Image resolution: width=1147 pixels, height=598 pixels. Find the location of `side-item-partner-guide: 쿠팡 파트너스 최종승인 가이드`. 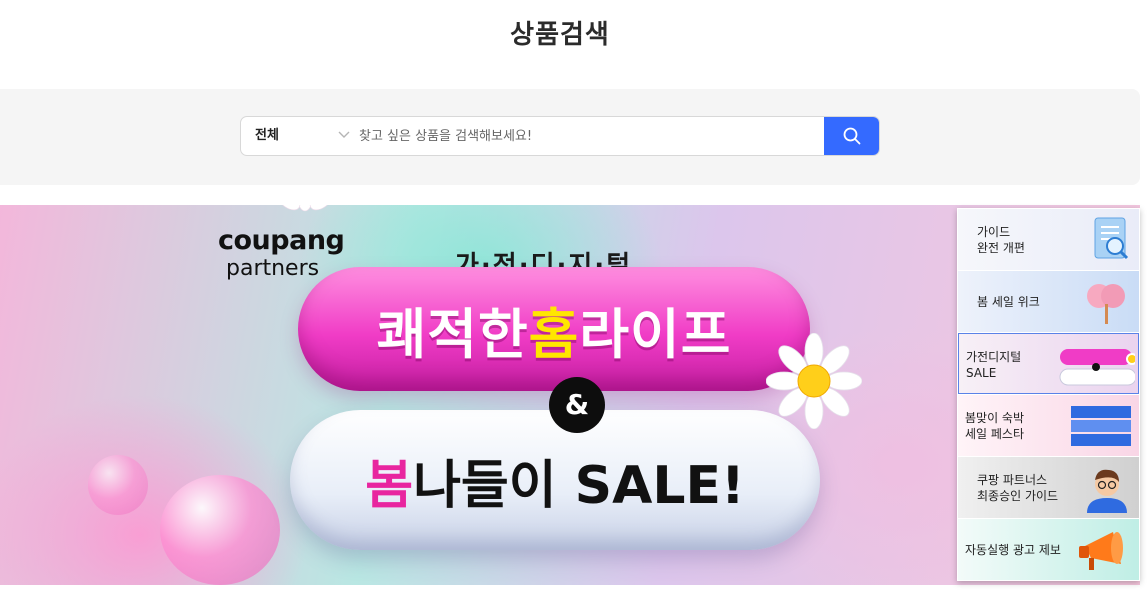

side-item-partner-guide: 쿠팡 파트너스 최종승인 가이드 is located at coordinates (1048, 487).